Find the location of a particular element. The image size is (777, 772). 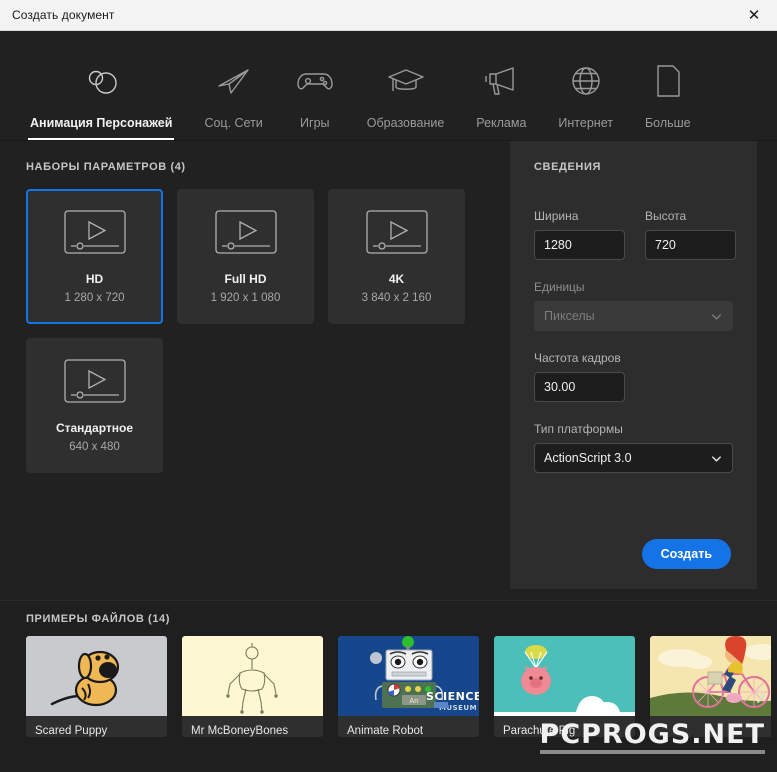

globe-icon is located at coordinates (586, 81).